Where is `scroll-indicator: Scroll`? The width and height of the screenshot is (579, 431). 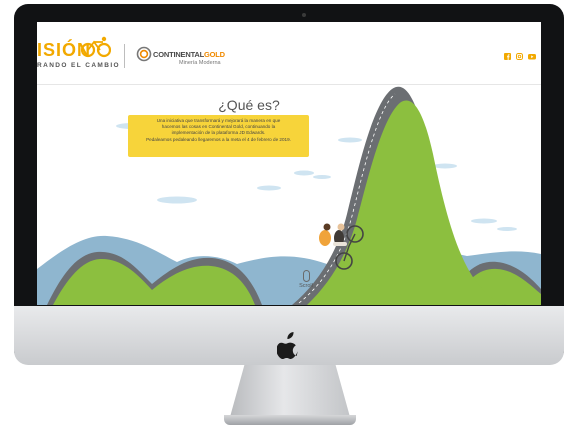 scroll-indicator: Scroll is located at coordinates (306, 279).